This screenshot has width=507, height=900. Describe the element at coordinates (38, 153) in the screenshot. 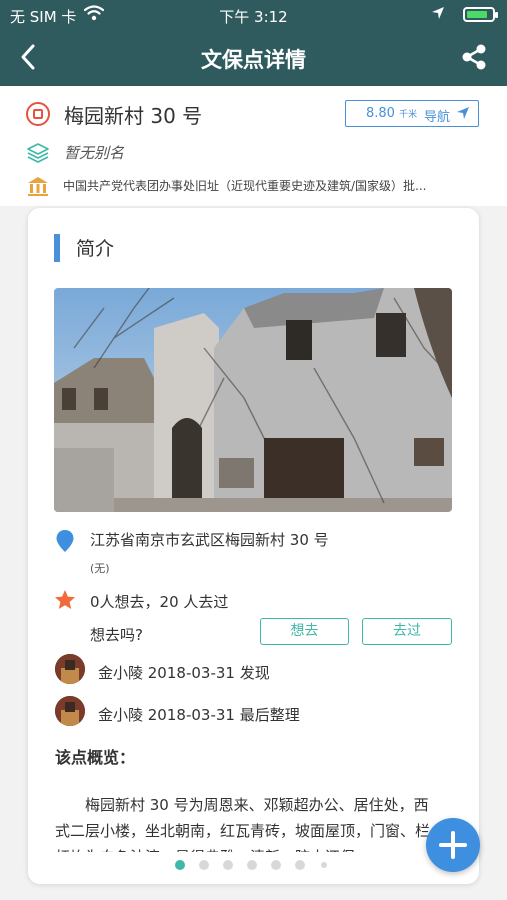

I see `layers-icon` at that location.